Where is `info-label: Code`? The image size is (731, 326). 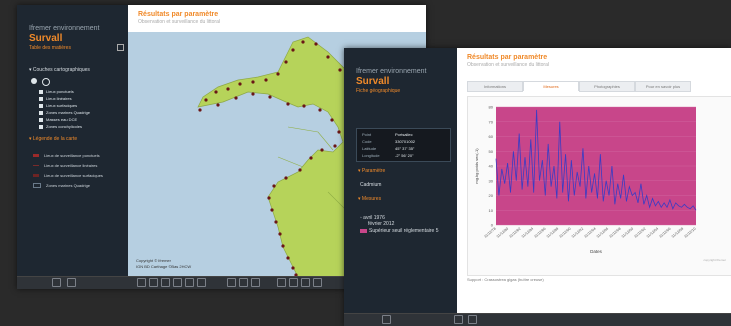 info-label: Code is located at coordinates (367, 141).